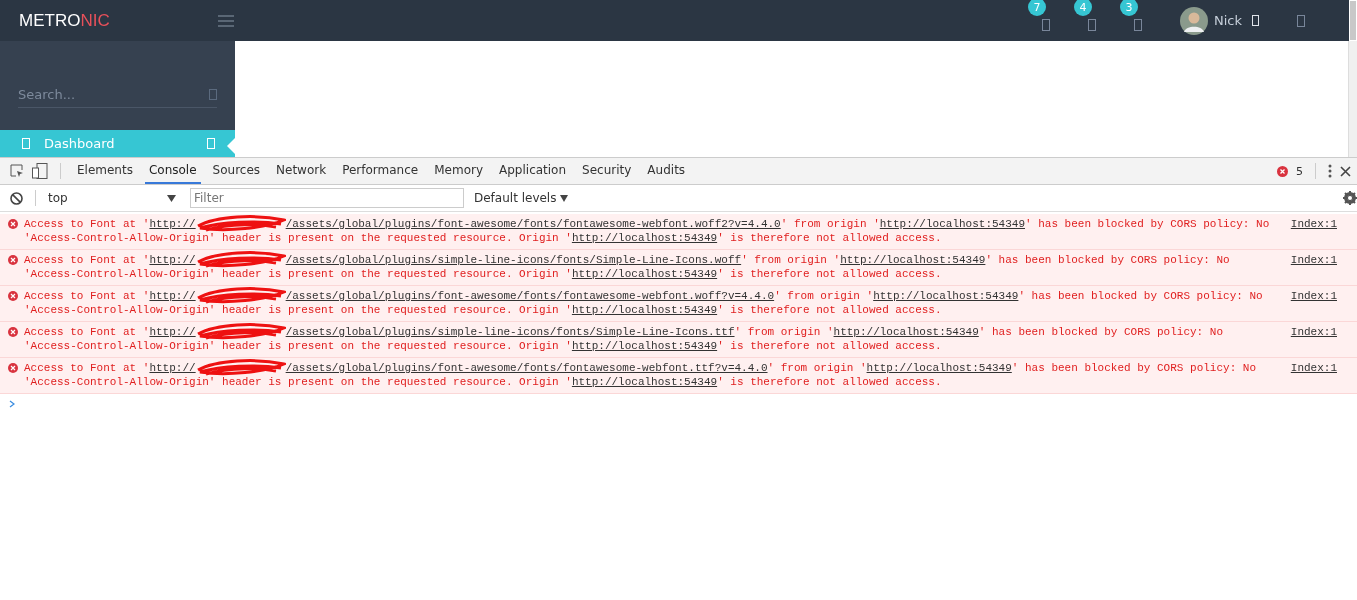  I want to click on scrollbar-thumb, so click(1353, 20).